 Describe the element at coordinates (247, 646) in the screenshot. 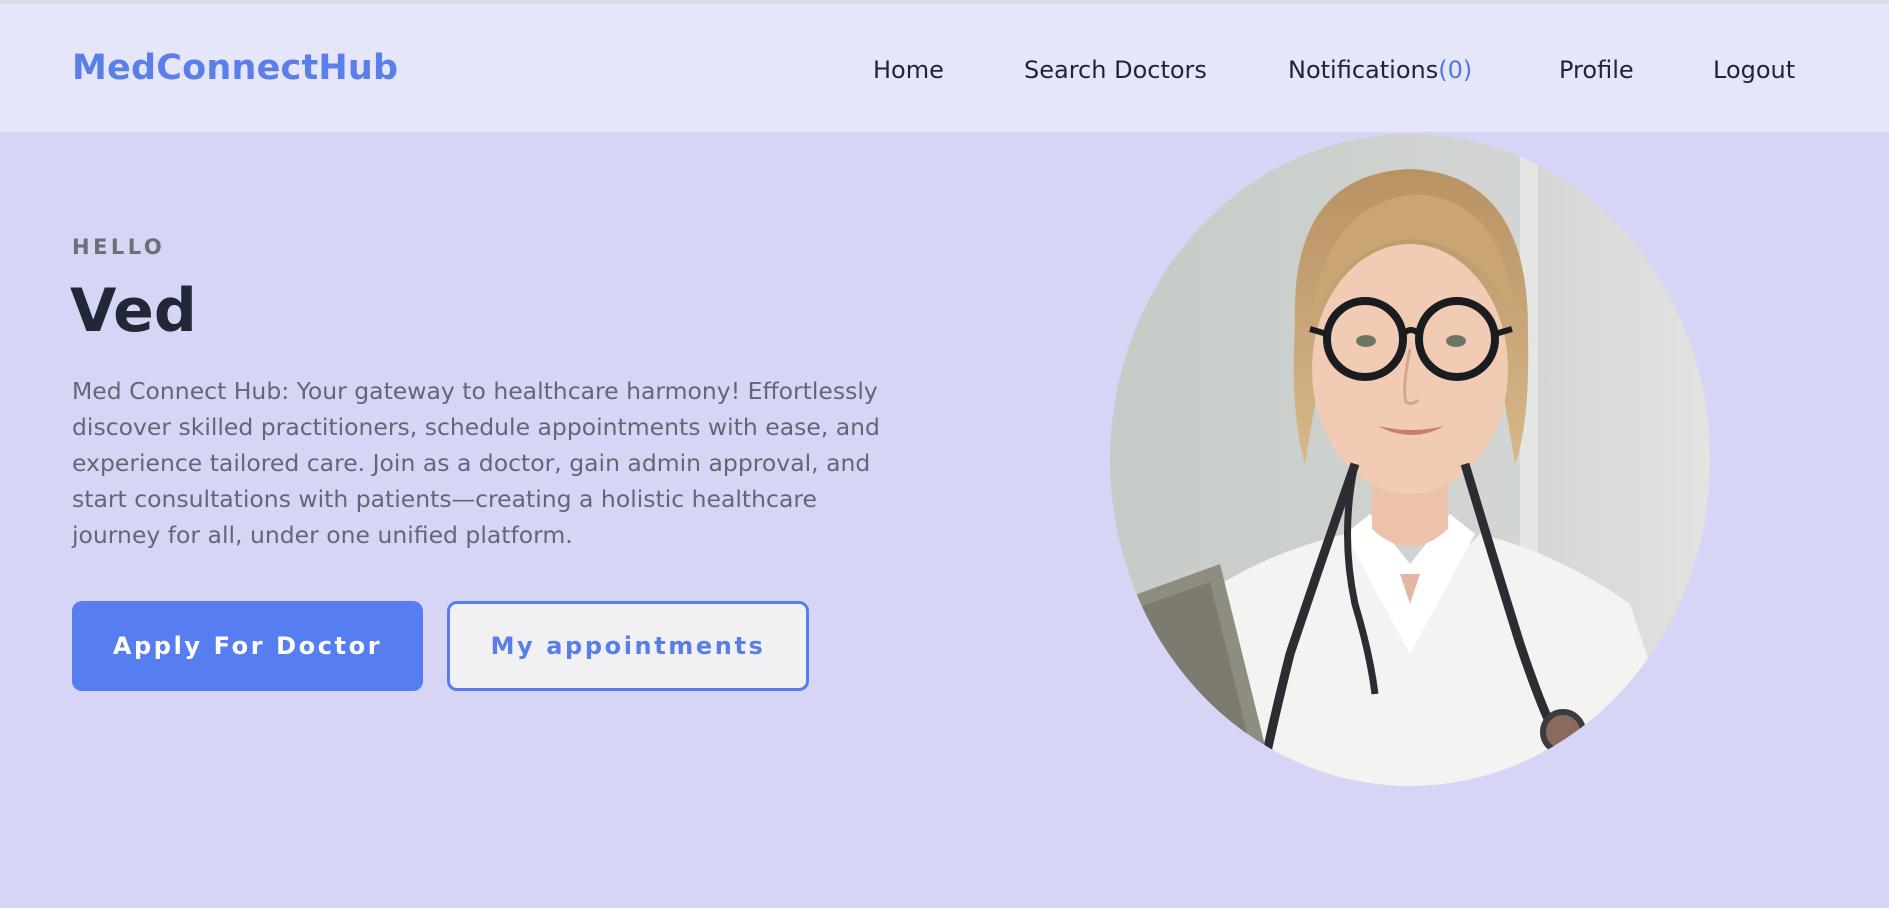

I see `apply-for-doctor-button: Apply For Doctor` at that location.